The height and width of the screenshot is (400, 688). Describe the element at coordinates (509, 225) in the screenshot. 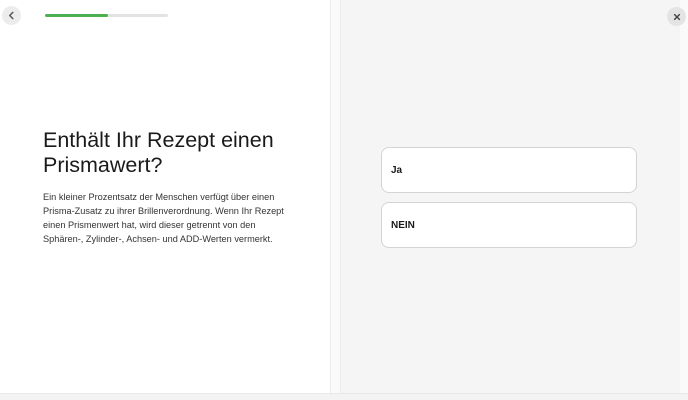

I see `option-no-button: NEIN` at that location.